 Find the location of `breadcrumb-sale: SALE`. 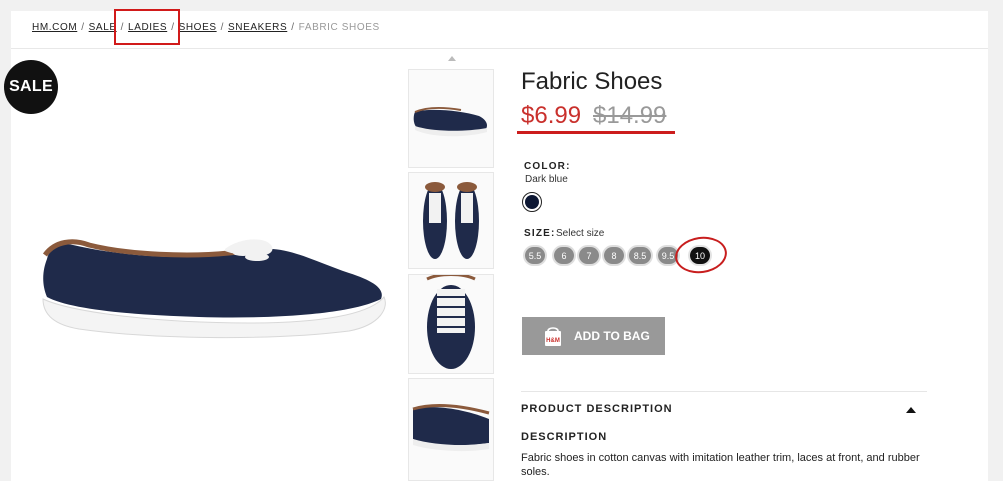

breadcrumb-sale: SALE is located at coordinates (103, 27).